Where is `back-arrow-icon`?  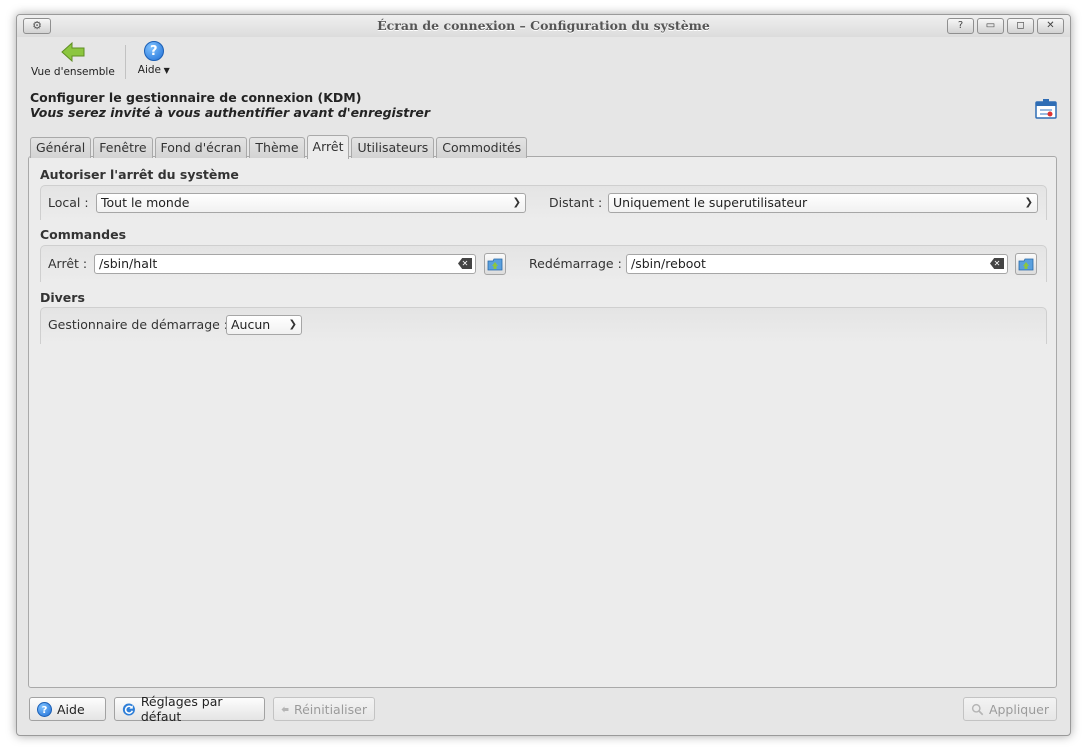
back-arrow-icon is located at coordinates (73, 52).